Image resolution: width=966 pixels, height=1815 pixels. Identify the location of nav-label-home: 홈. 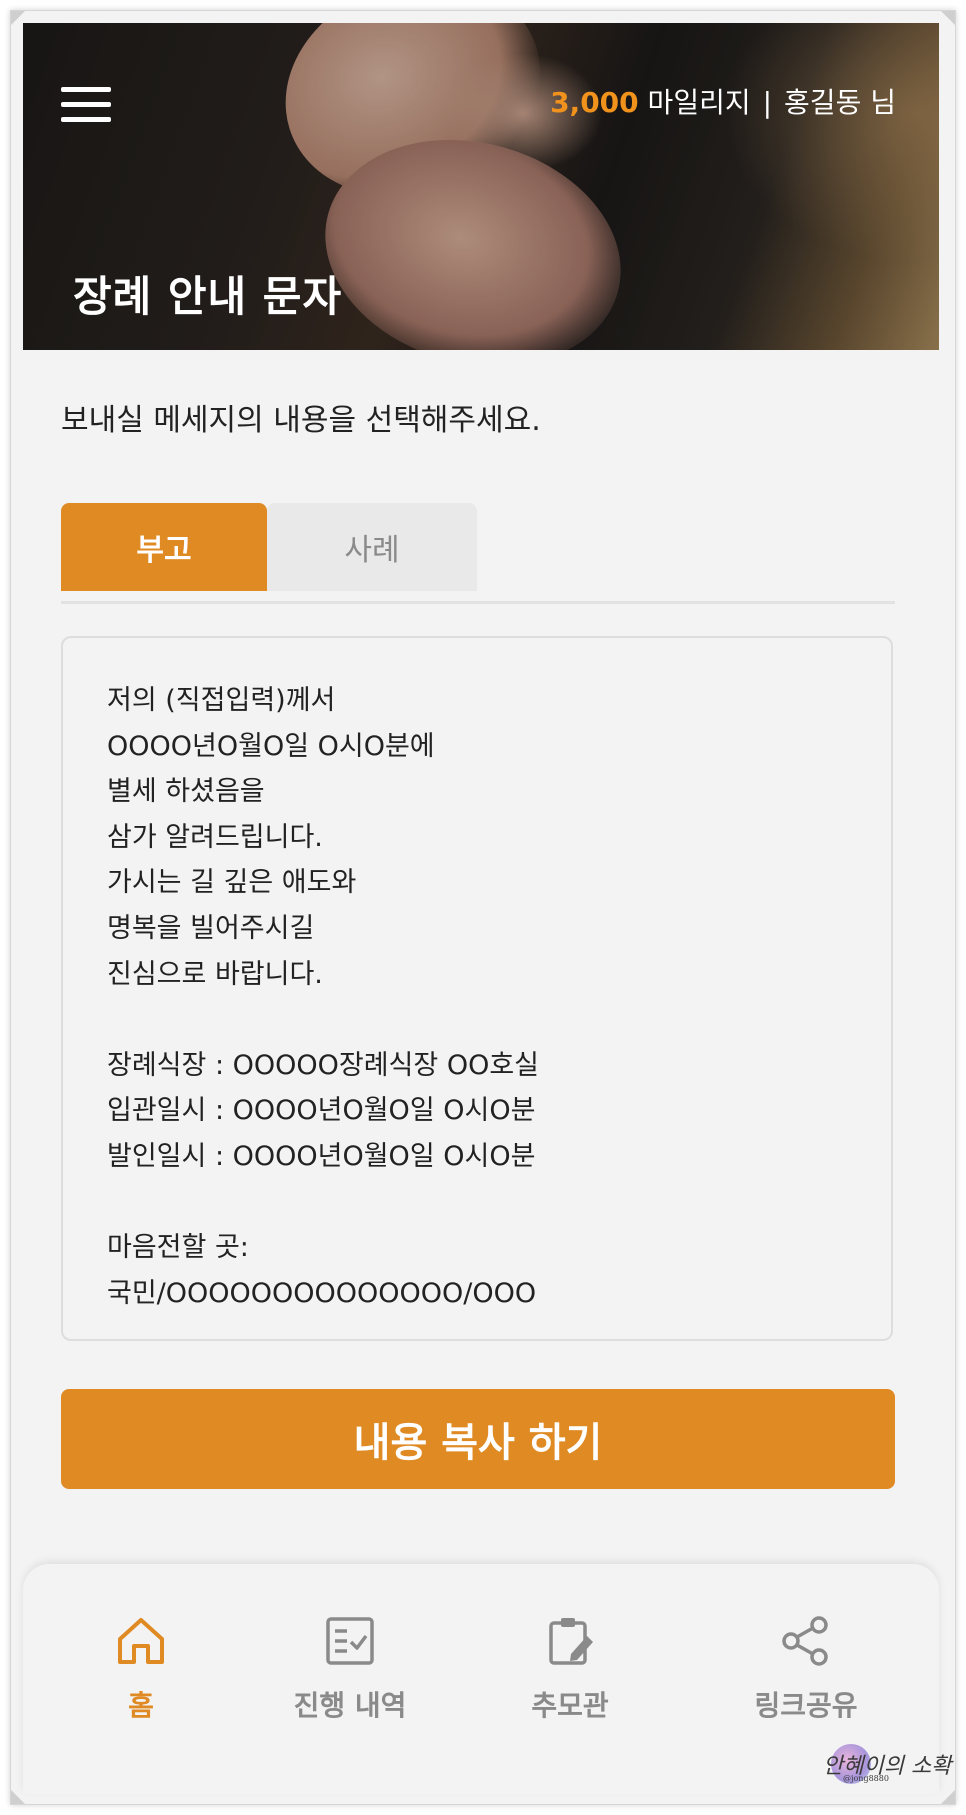
(141, 1705).